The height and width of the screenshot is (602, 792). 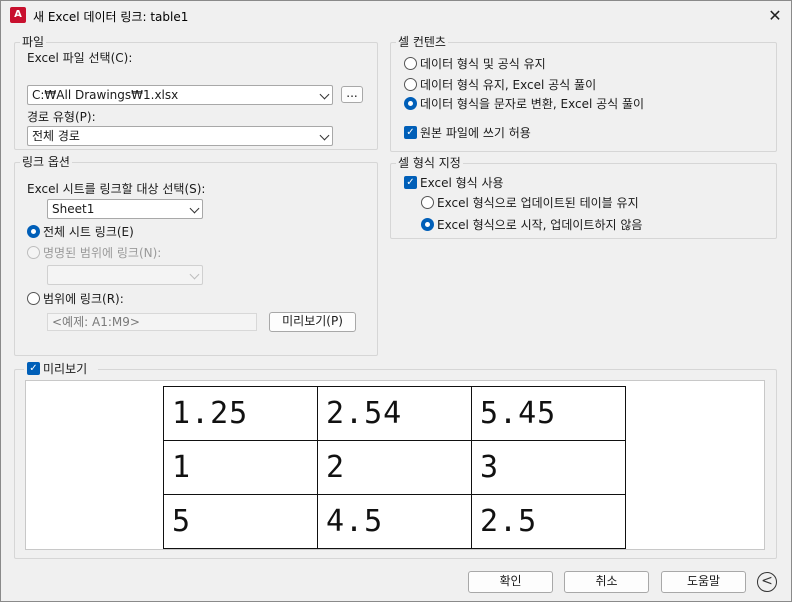 I want to click on named-range-dropdown, so click(x=125, y=275).